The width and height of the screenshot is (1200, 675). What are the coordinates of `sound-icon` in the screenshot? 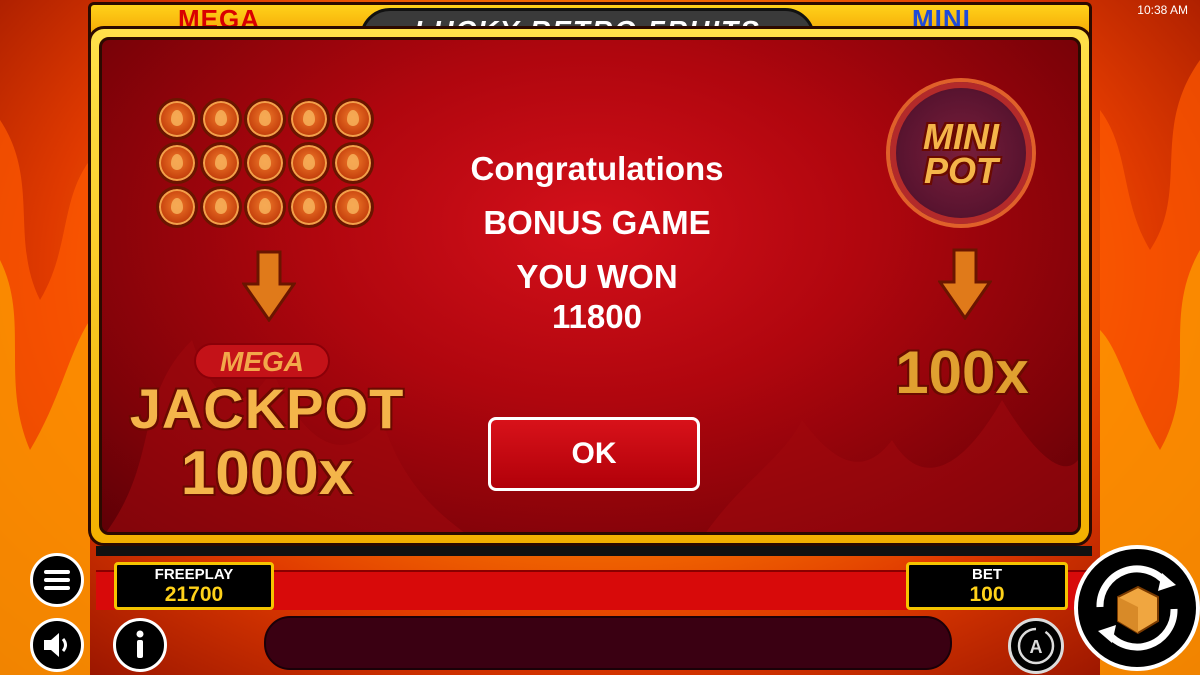 It's located at (55, 645).